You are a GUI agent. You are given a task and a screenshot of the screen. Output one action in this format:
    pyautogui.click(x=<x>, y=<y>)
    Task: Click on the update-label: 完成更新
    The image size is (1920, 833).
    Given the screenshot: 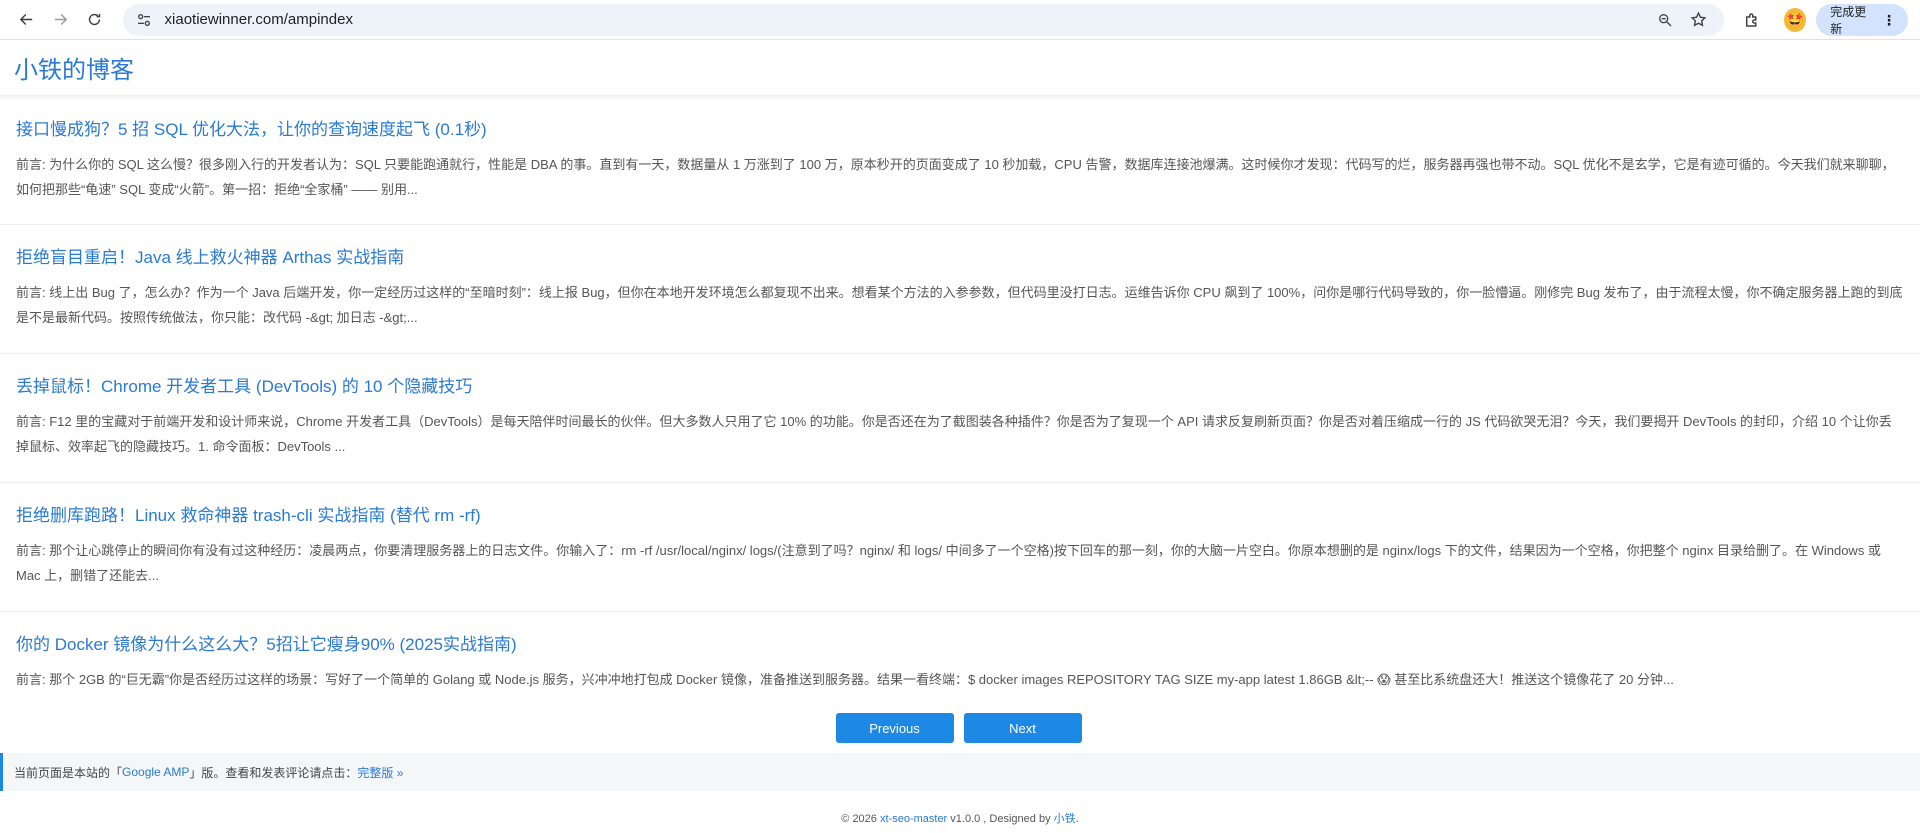 What is the action you would take?
    pyautogui.click(x=1848, y=20)
    